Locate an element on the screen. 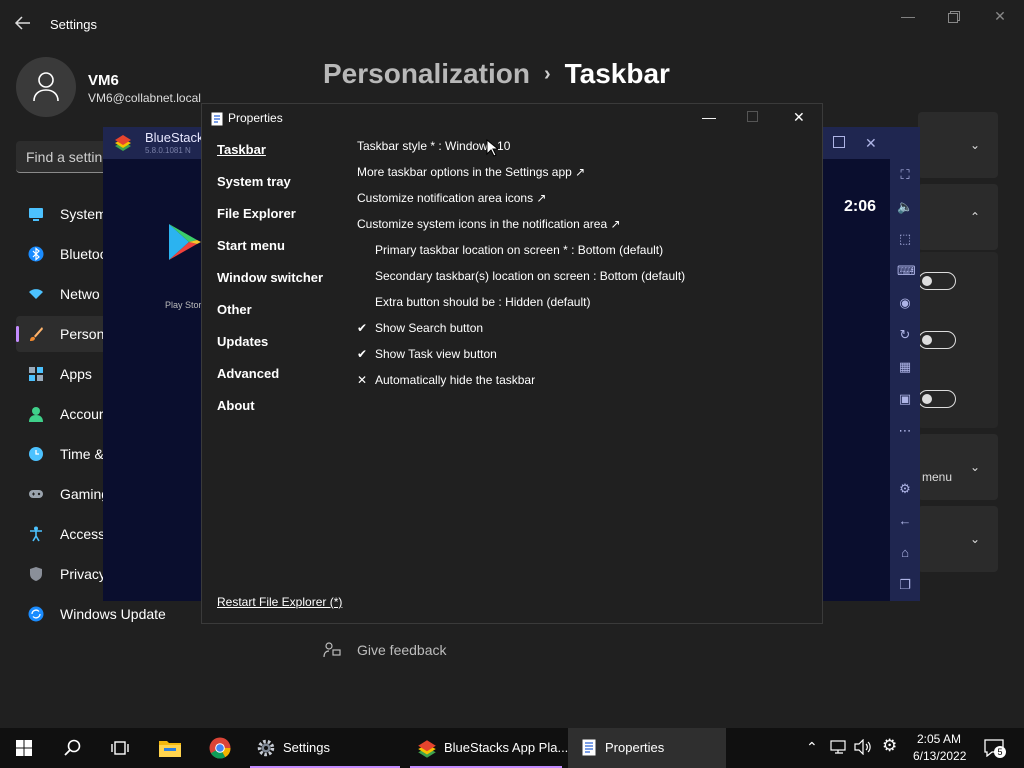 This screenshot has width=1024, height=768. taskbar-app-properties: Properties is located at coordinates (647, 748).